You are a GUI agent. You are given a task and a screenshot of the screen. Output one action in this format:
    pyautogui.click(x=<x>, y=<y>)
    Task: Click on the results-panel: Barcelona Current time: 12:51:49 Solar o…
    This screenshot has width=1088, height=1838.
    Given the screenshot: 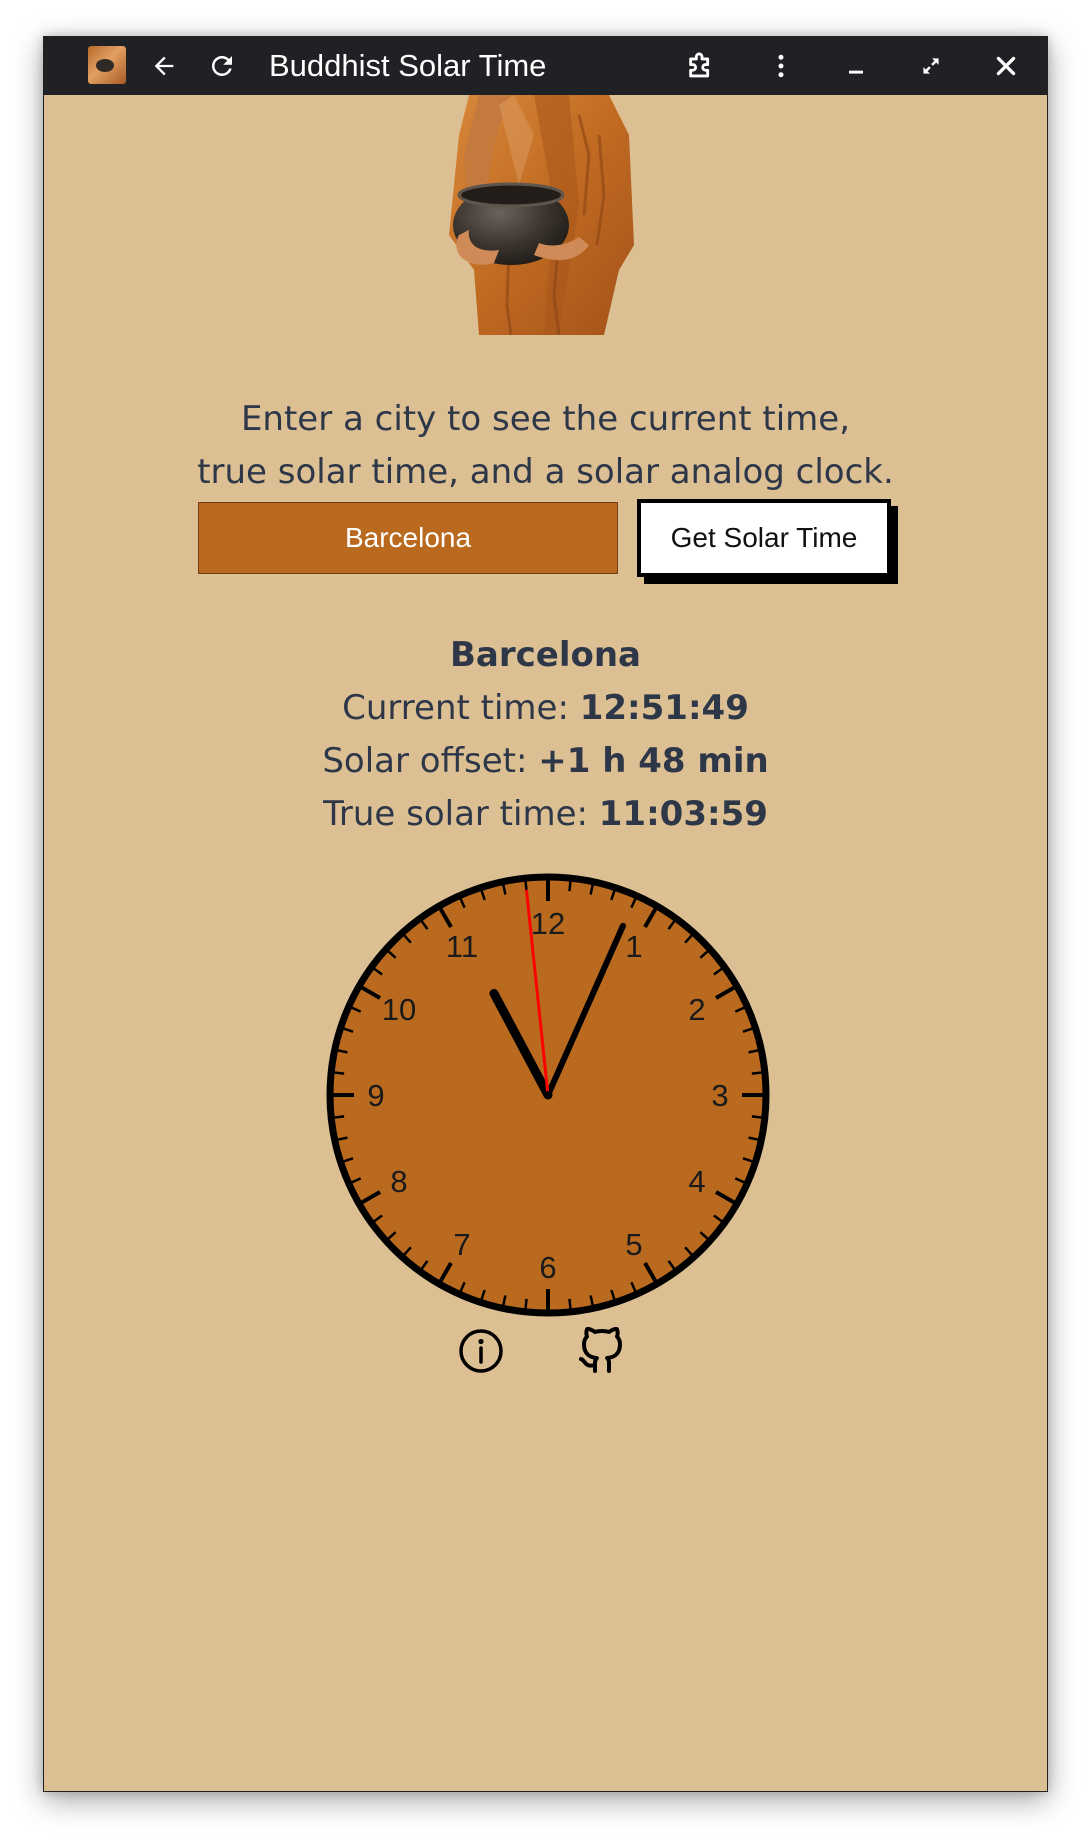 What is the action you would take?
    pyautogui.click(x=545, y=735)
    